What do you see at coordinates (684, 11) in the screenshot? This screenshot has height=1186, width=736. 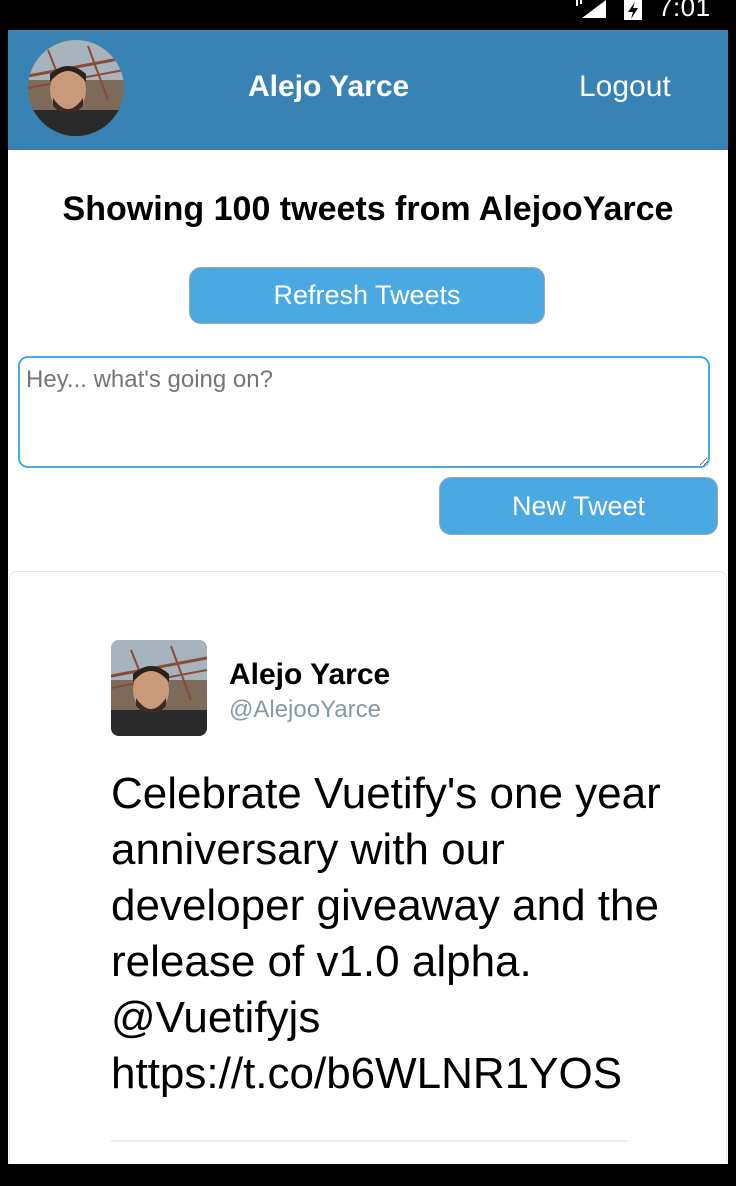 I see `status-time: 7:01` at bounding box center [684, 11].